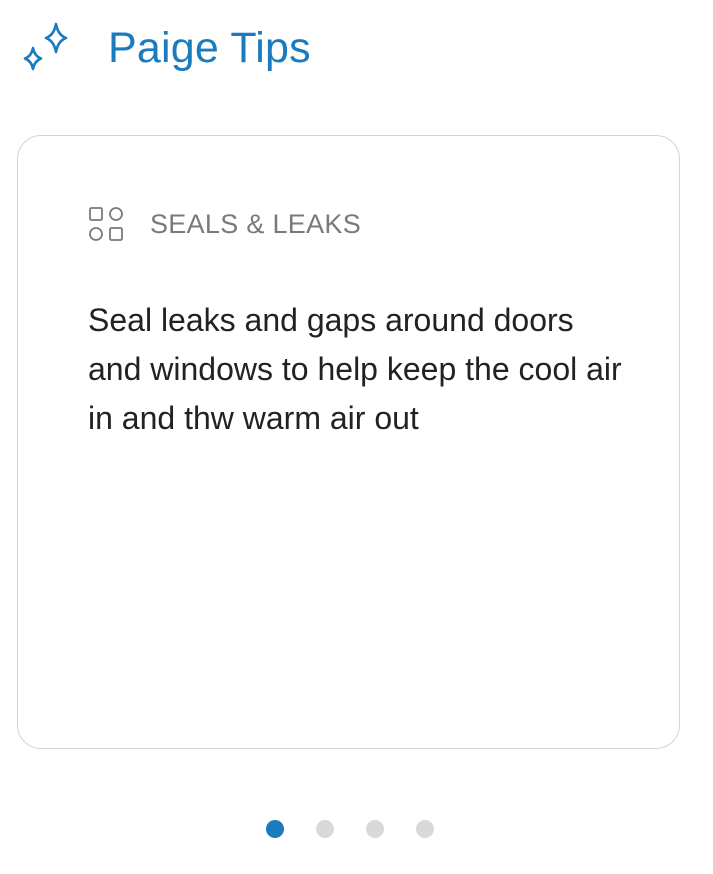 This screenshot has height=874, width=713. I want to click on categories-grid-icon, so click(106, 224).